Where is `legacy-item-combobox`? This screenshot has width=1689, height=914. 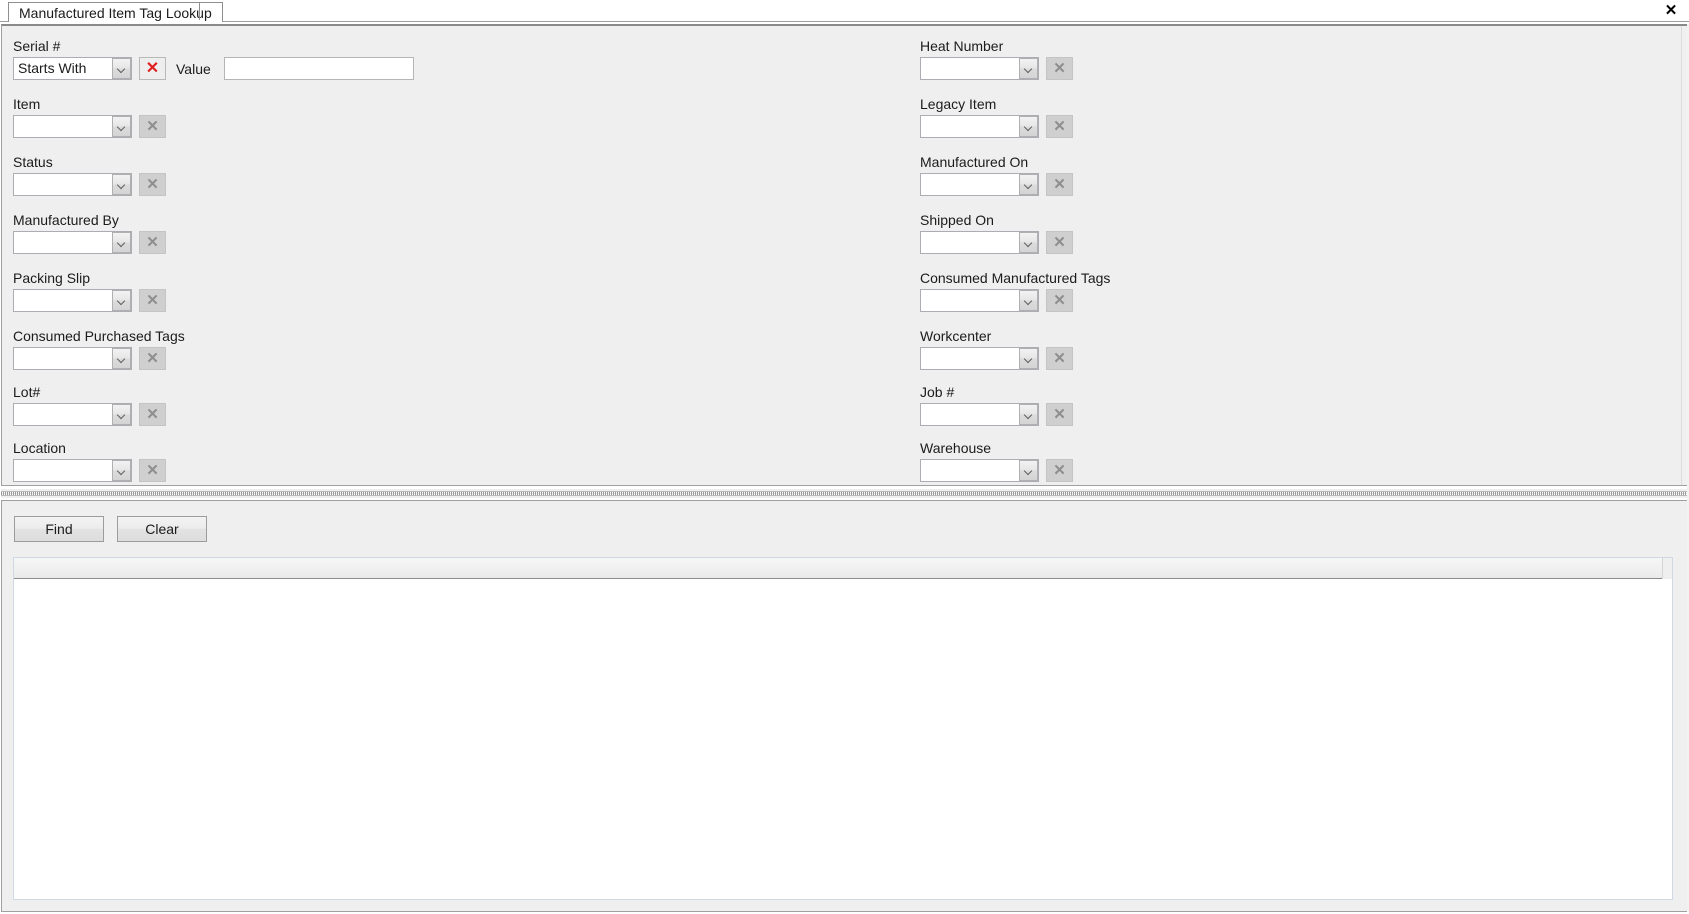 legacy-item-combobox is located at coordinates (979, 126).